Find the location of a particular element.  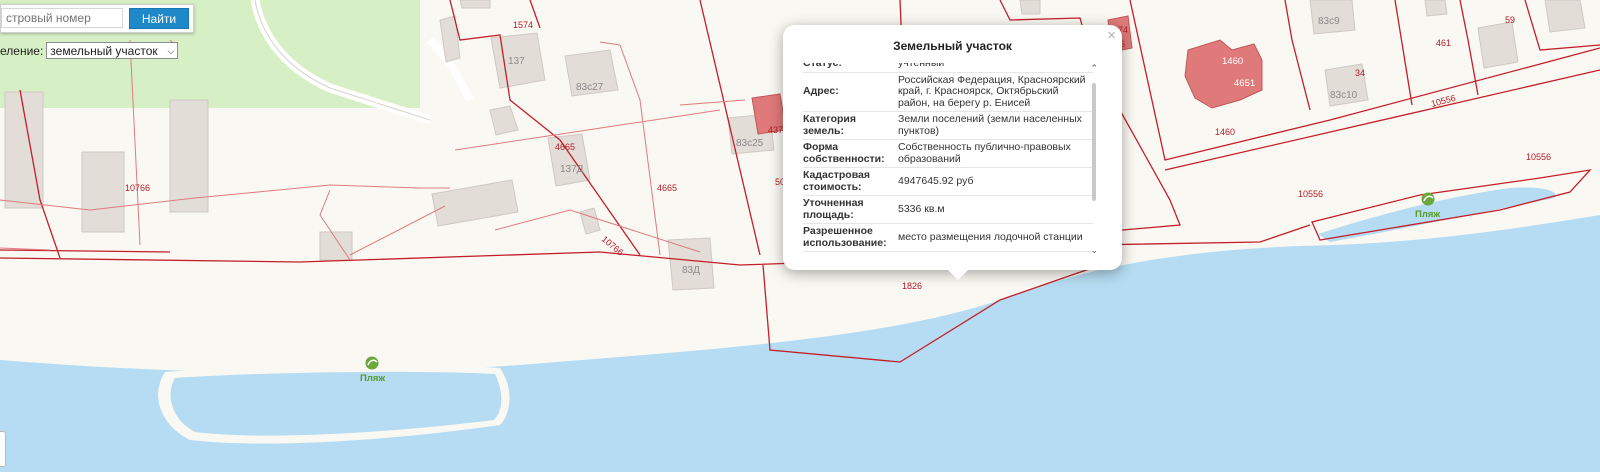

building-label: 1460 is located at coordinates (1232, 61).